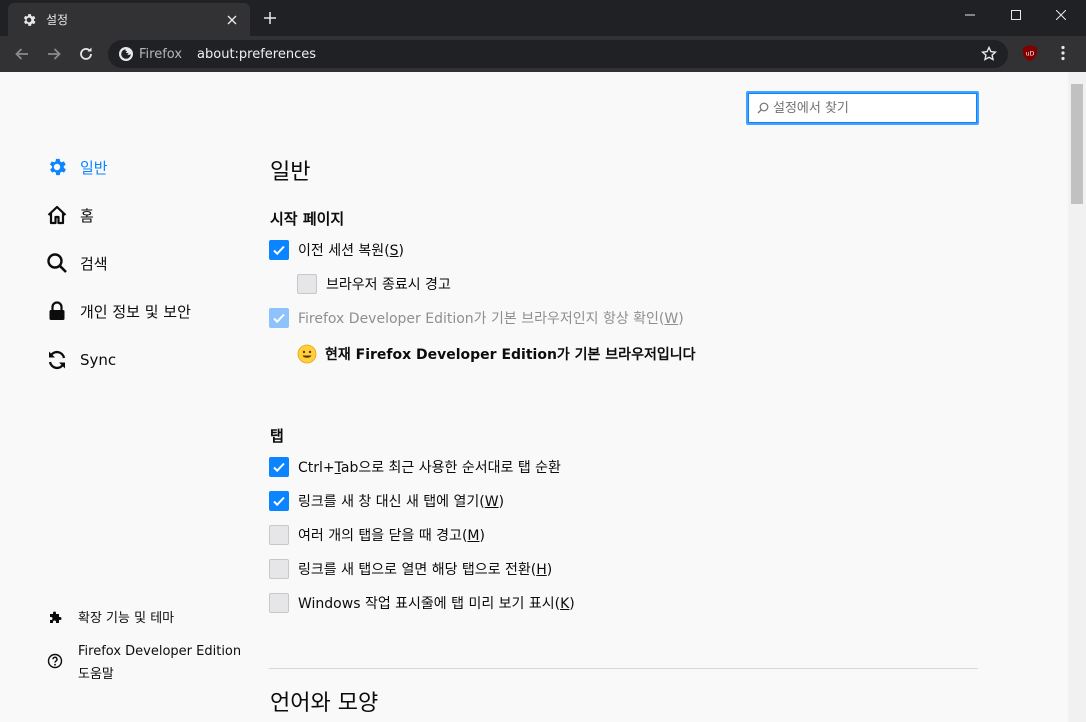 The image size is (1086, 722). I want to click on help-link-line1: Firefox Developer Edition, so click(160, 651).